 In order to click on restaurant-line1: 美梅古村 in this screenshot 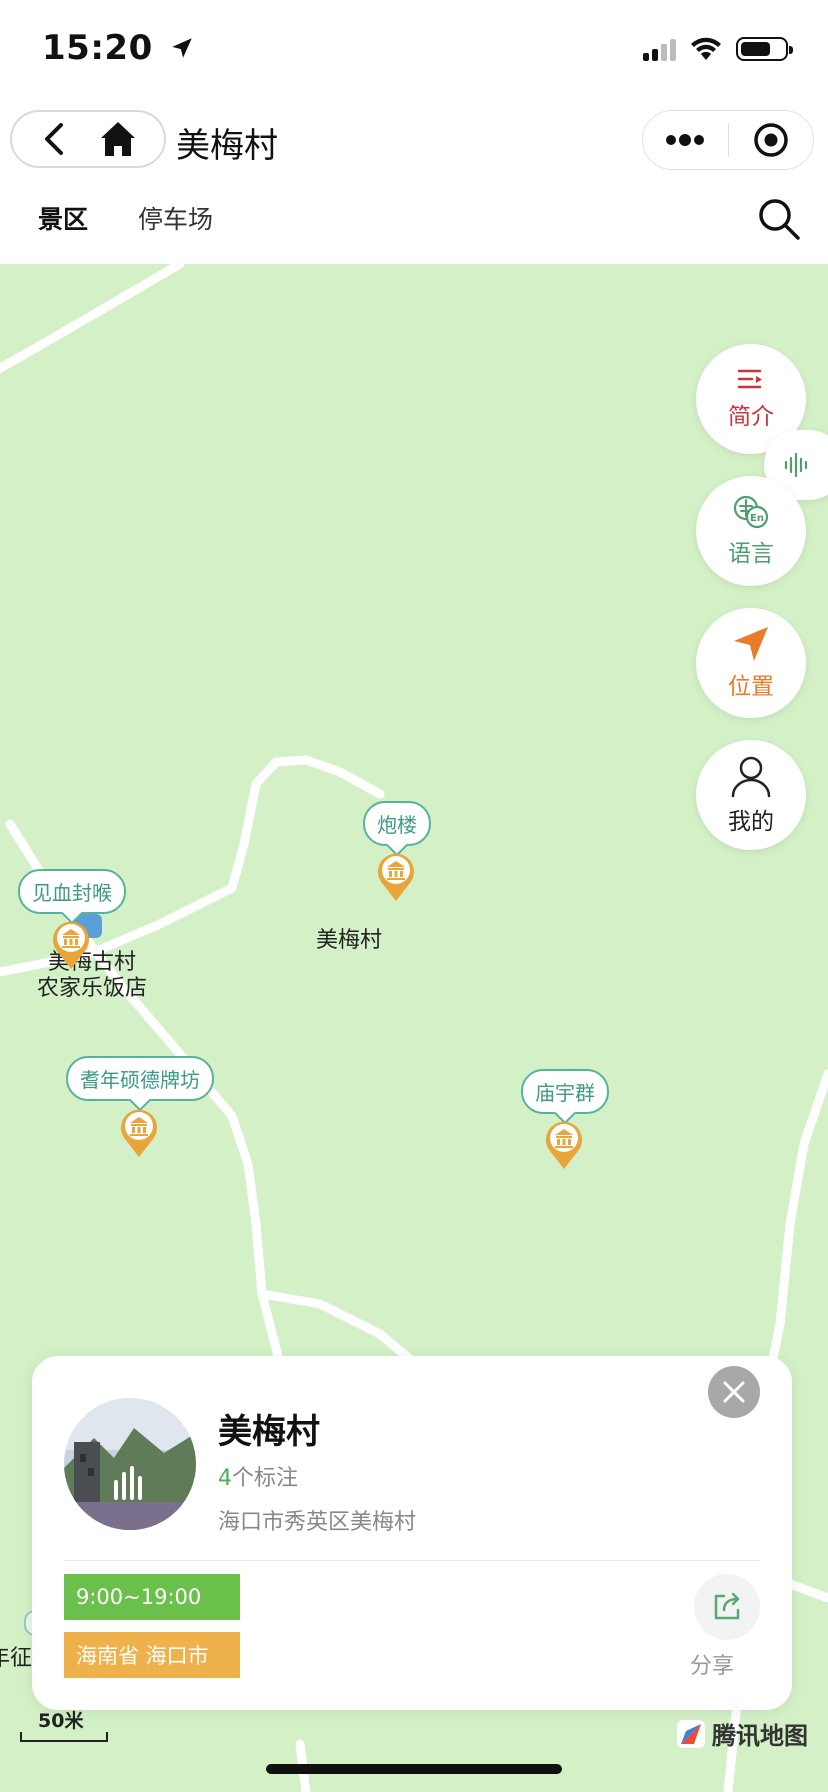, I will do `click(91, 962)`.